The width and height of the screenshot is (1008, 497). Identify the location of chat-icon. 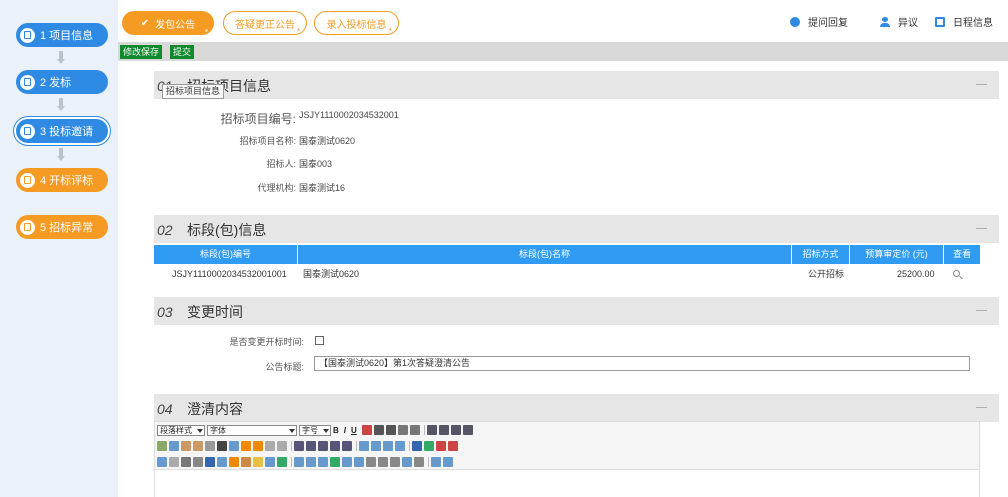
(795, 21).